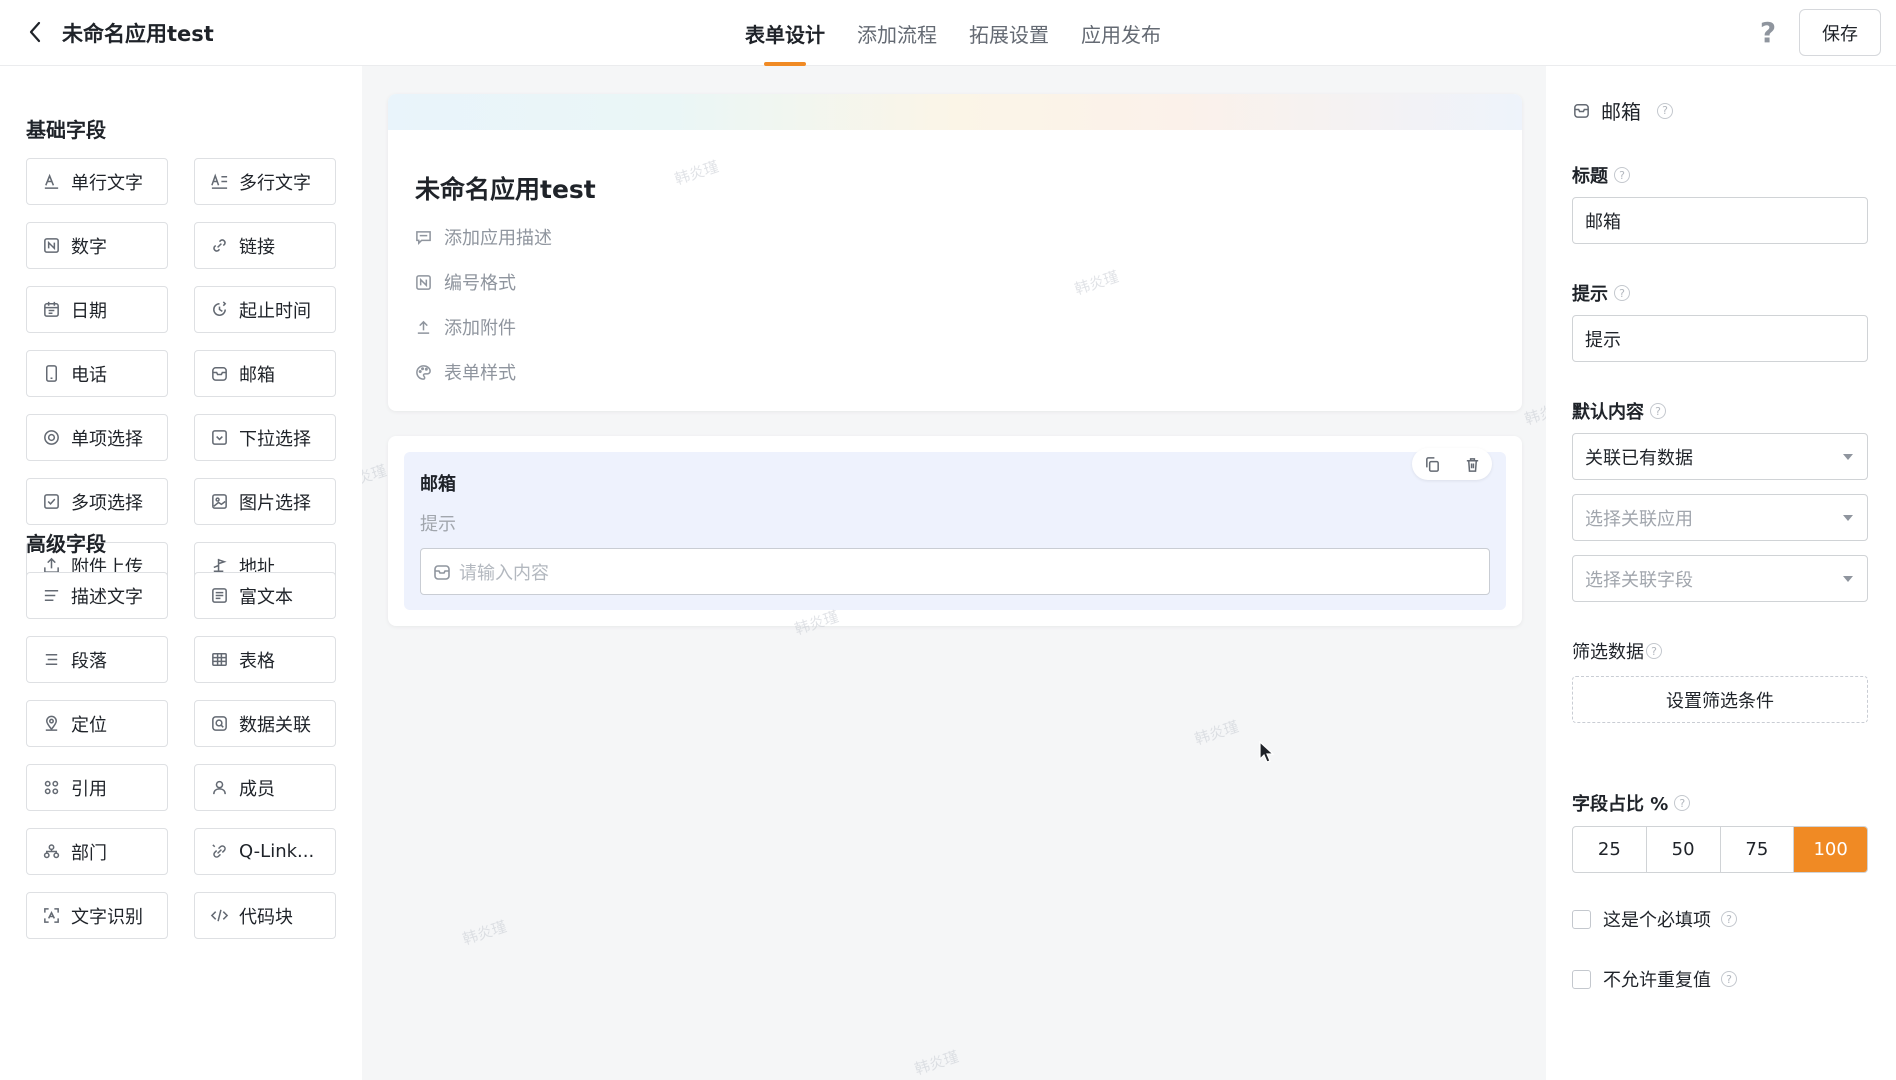 This screenshot has width=1896, height=1080. Describe the element at coordinates (1830, 849) in the screenshot. I see `ratio-100-button: 100` at that location.